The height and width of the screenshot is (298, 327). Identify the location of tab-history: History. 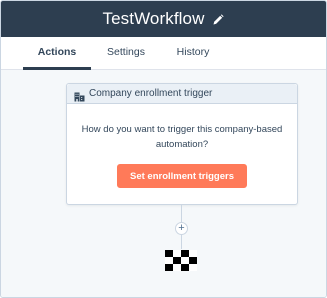
(193, 53).